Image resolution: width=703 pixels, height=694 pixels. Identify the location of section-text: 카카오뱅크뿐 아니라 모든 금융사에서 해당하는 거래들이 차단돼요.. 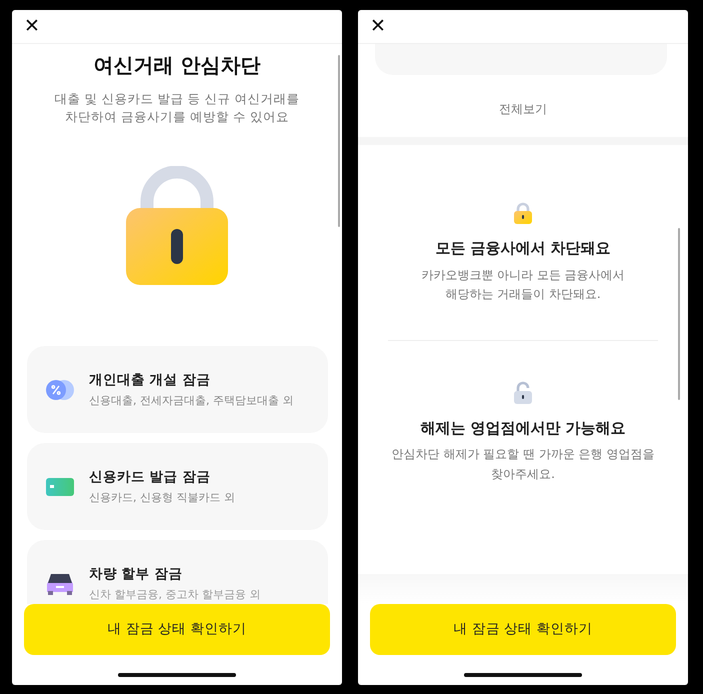
(523, 284).